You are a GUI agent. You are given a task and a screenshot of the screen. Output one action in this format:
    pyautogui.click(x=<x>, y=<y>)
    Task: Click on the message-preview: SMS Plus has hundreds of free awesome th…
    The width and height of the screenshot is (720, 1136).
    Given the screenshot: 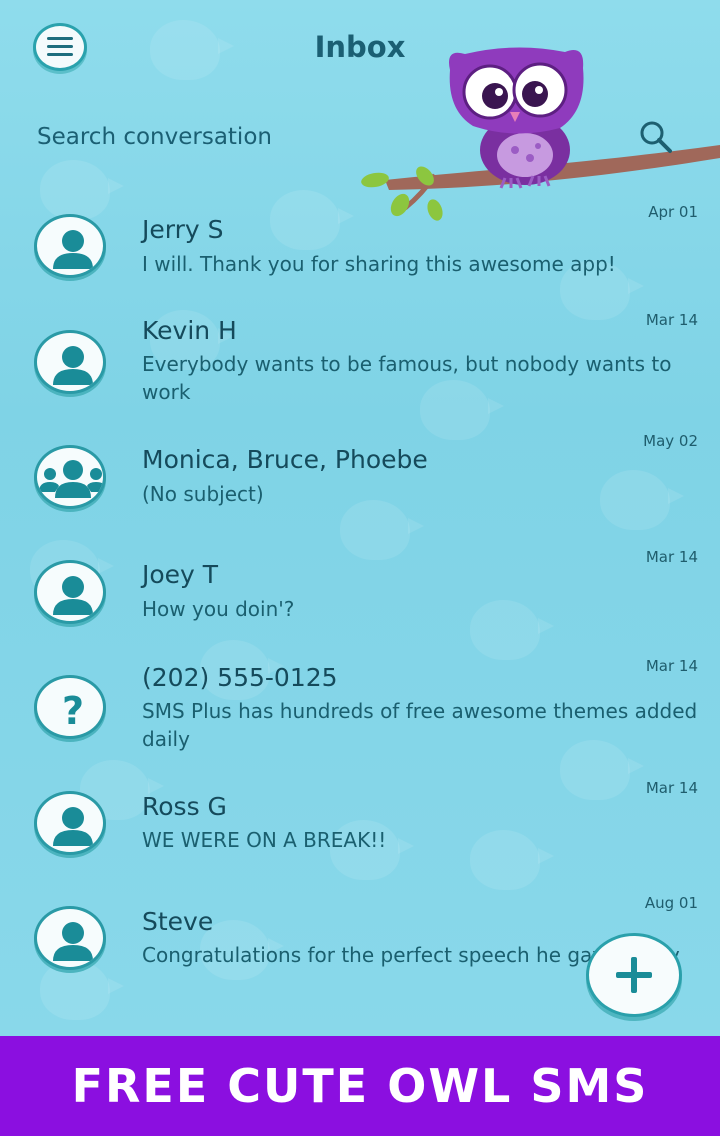 What is the action you would take?
    pyautogui.click(x=420, y=725)
    